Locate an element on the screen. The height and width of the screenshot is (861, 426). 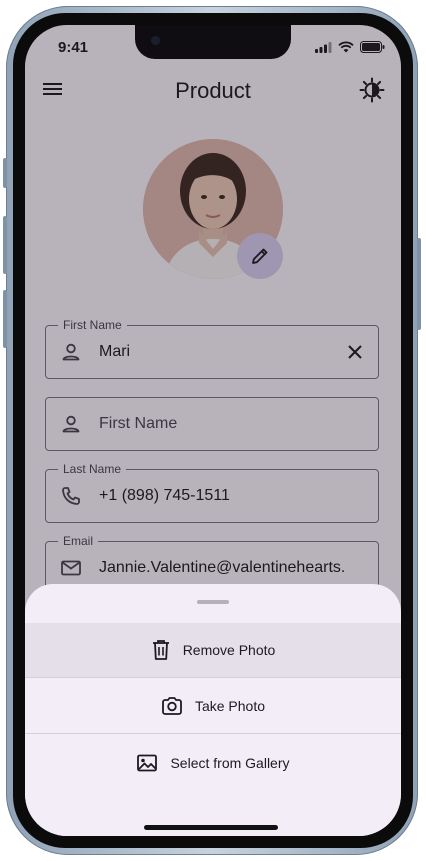
volume-up-button is located at coordinates (5, 245).